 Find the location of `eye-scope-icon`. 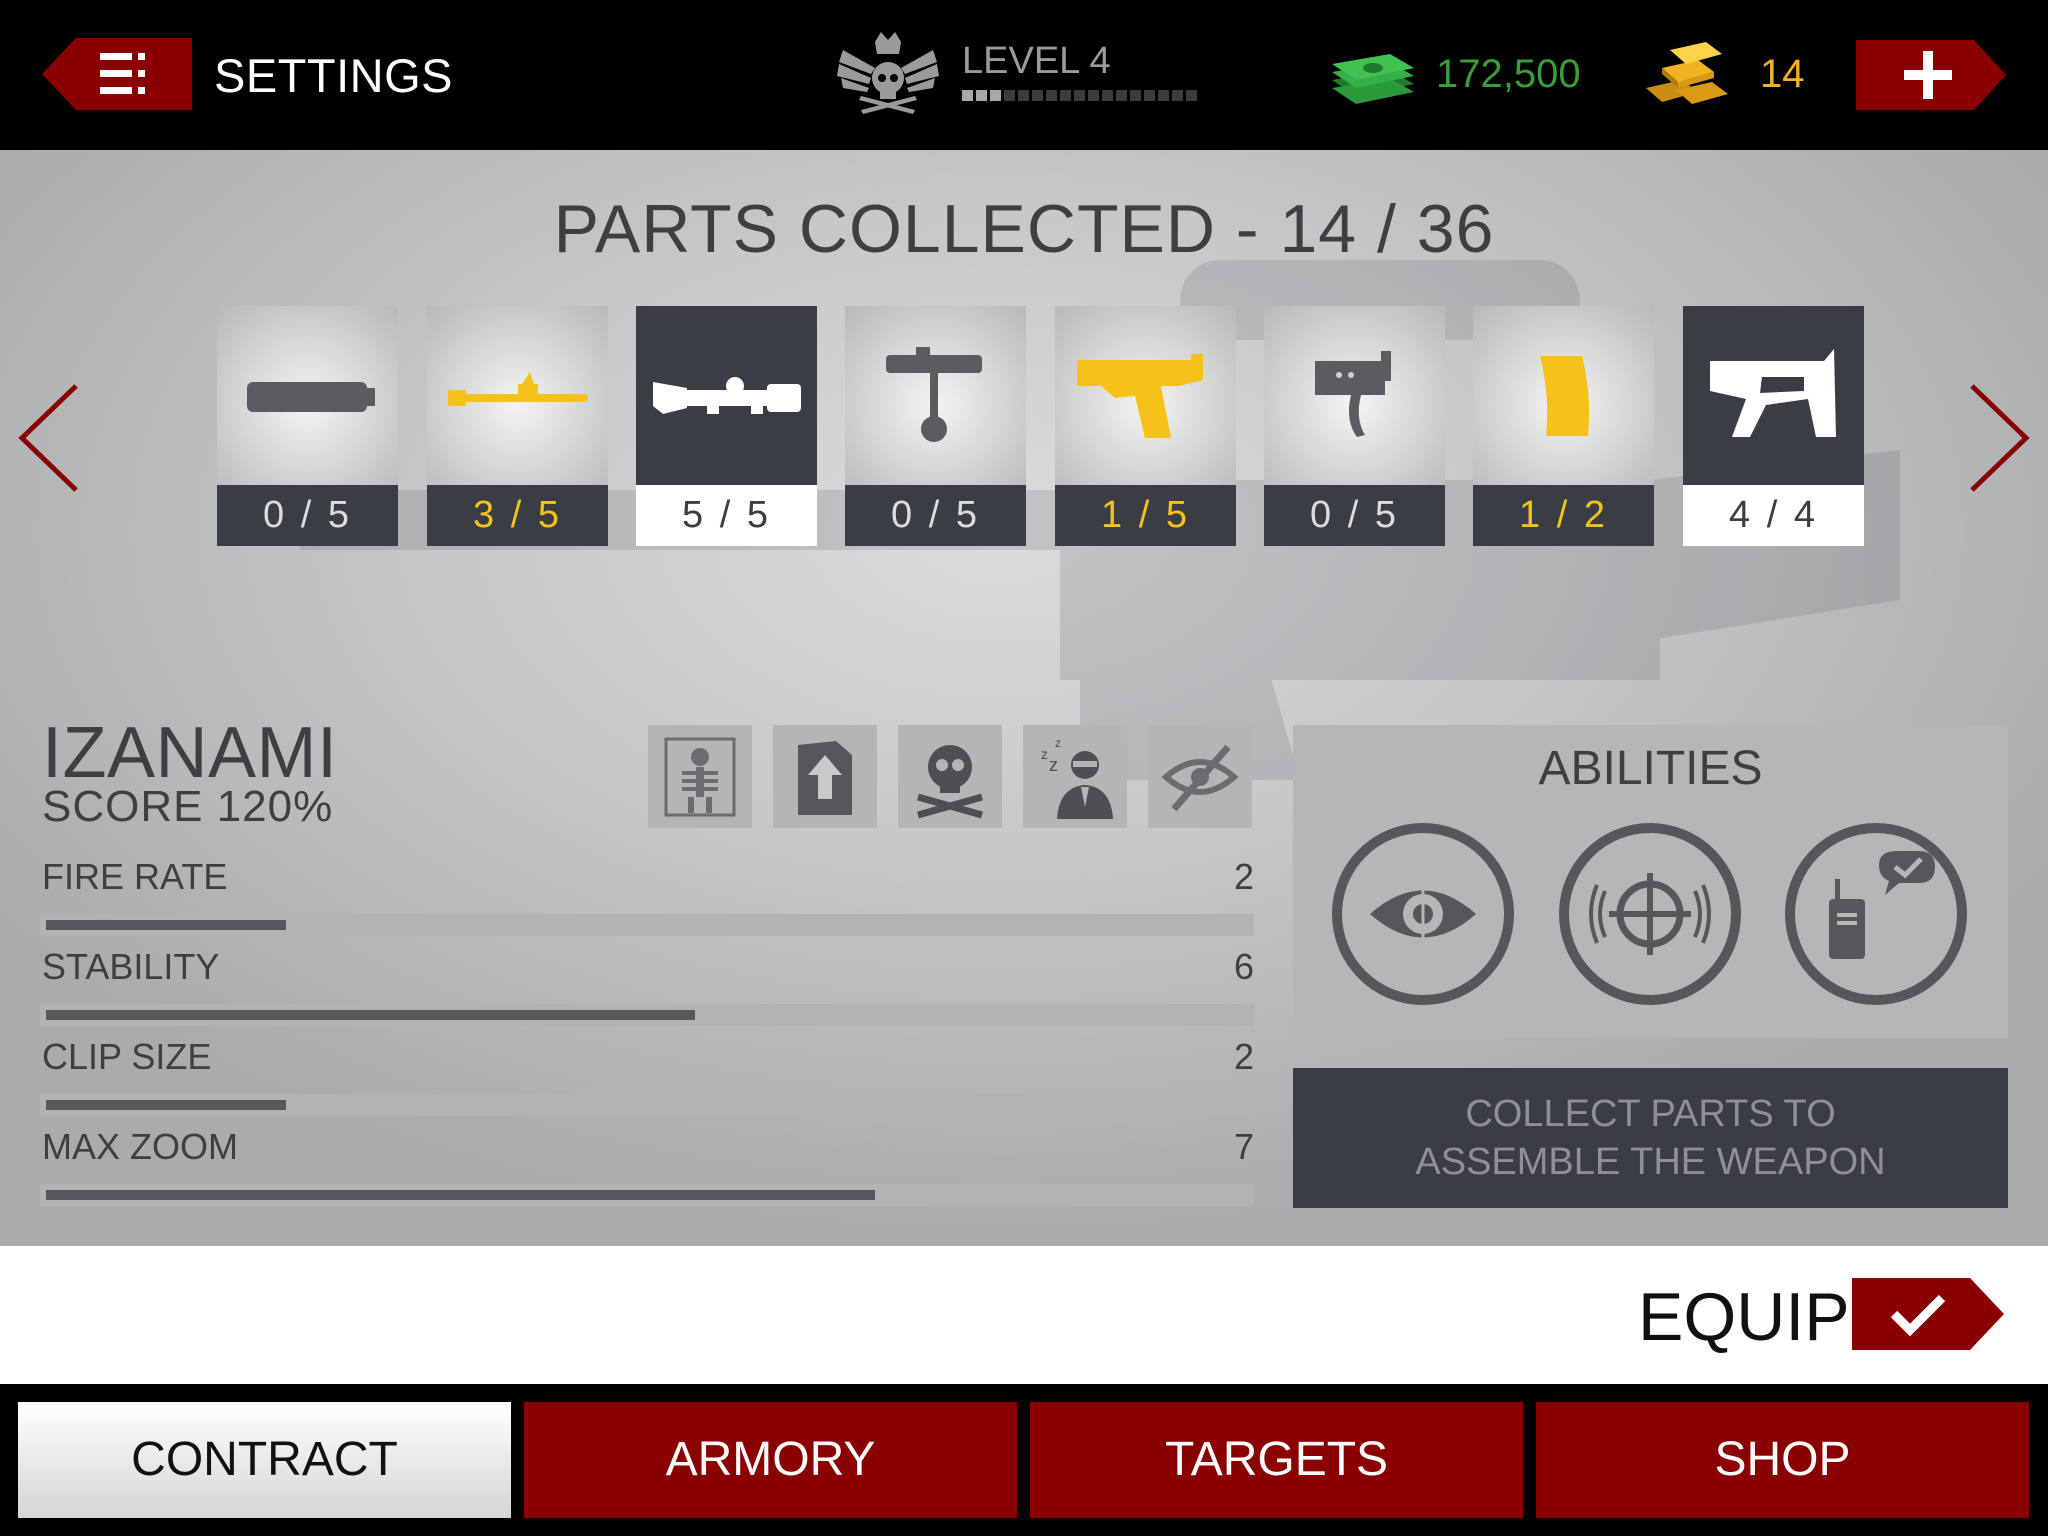

eye-scope-icon is located at coordinates (1423, 914).